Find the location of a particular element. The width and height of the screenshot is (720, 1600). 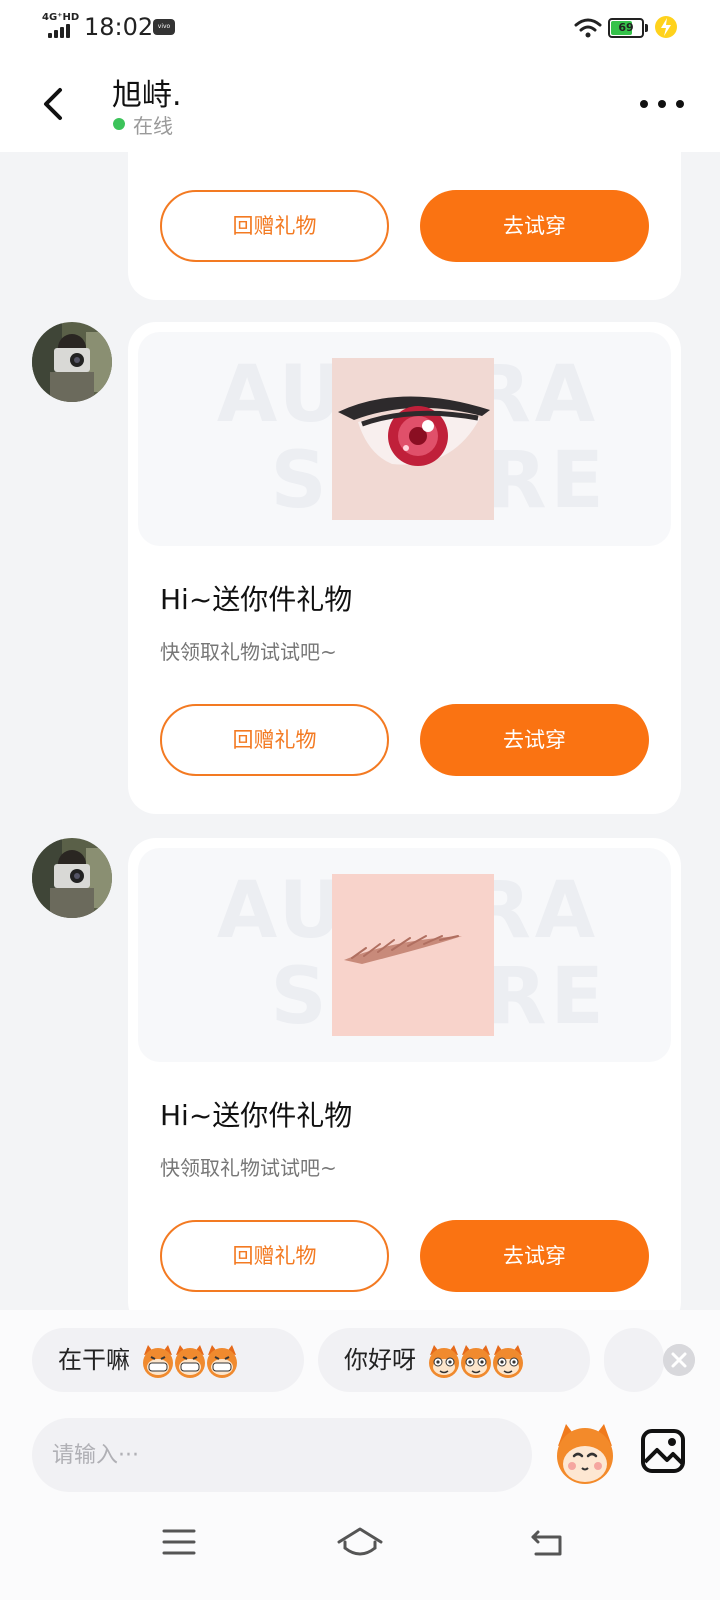

close-icon is located at coordinates (679, 1360).